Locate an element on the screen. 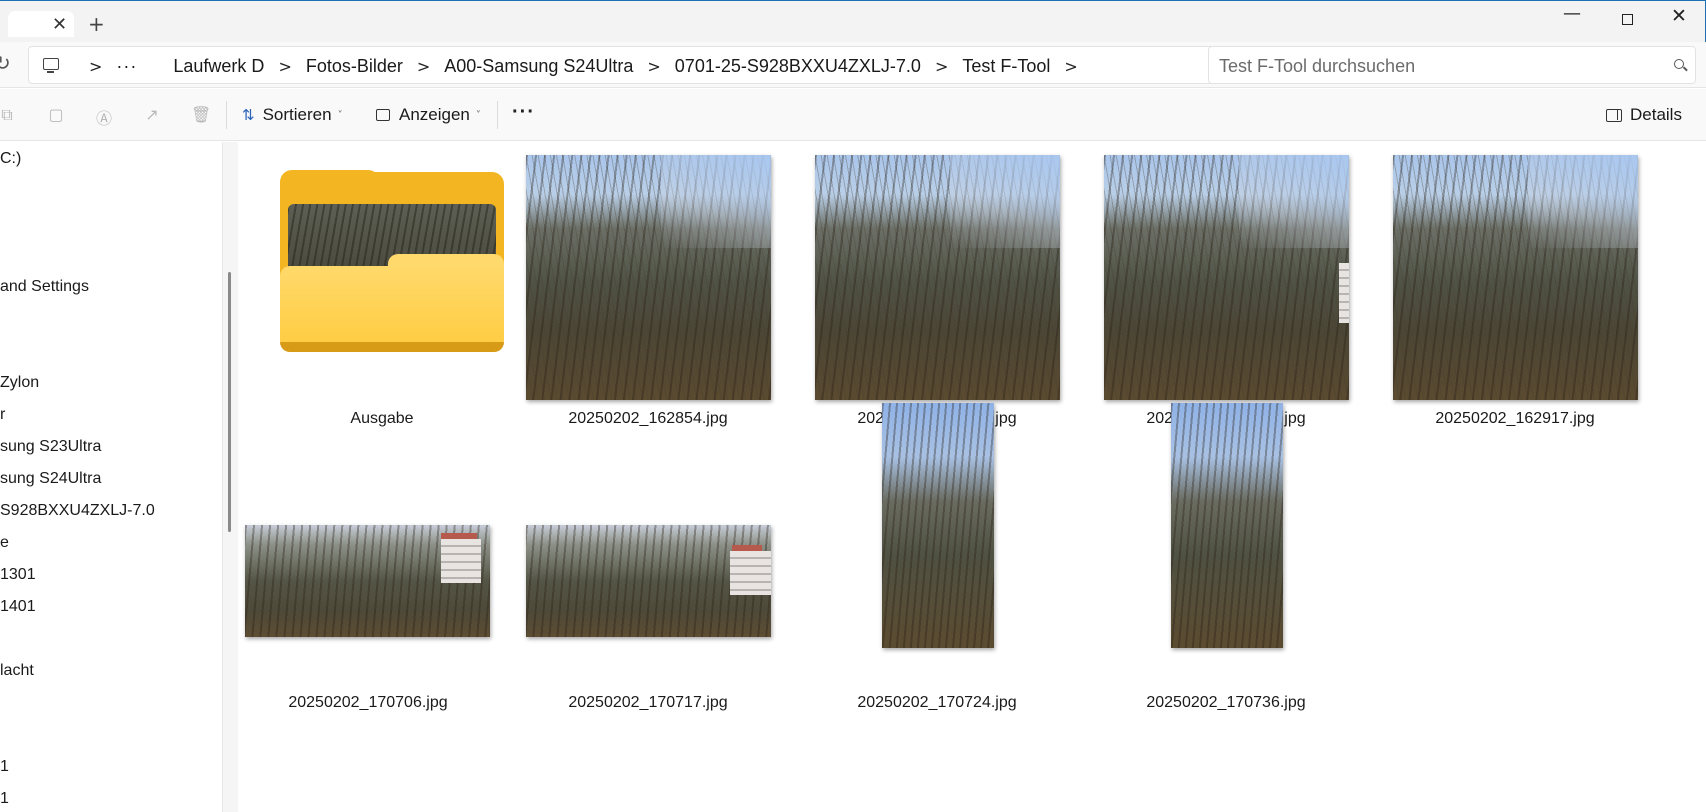 The image size is (1706, 812). nav-item: lacht is located at coordinates (17, 671).